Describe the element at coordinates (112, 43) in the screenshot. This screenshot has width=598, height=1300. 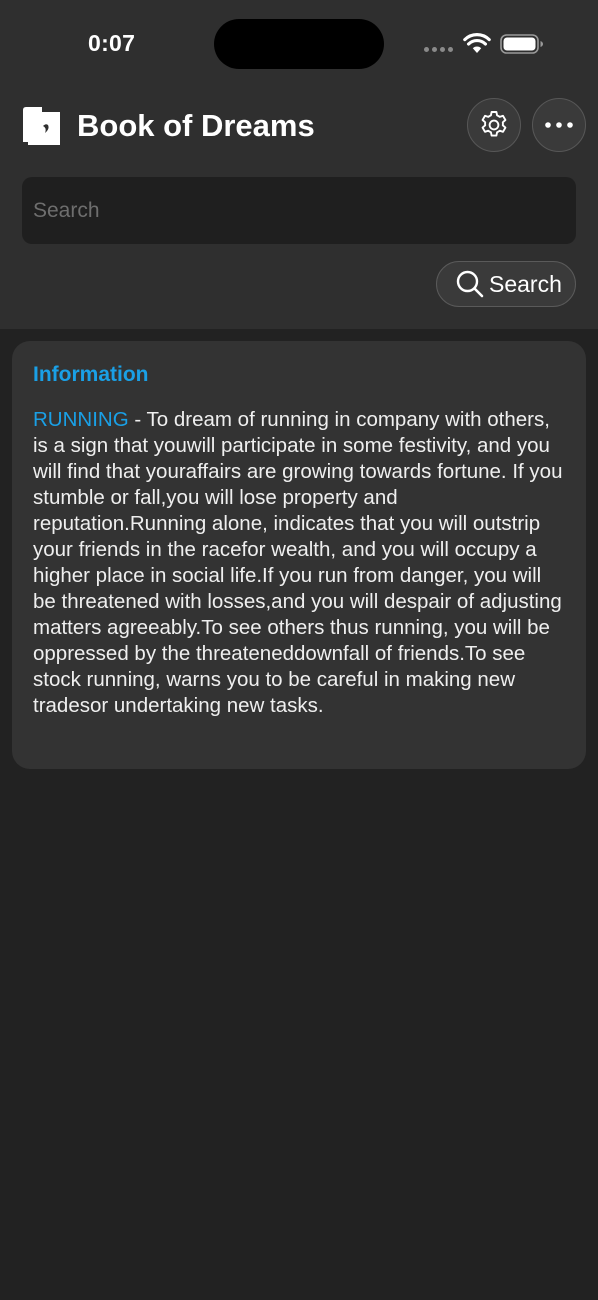
I see `status-time: 0:07` at that location.